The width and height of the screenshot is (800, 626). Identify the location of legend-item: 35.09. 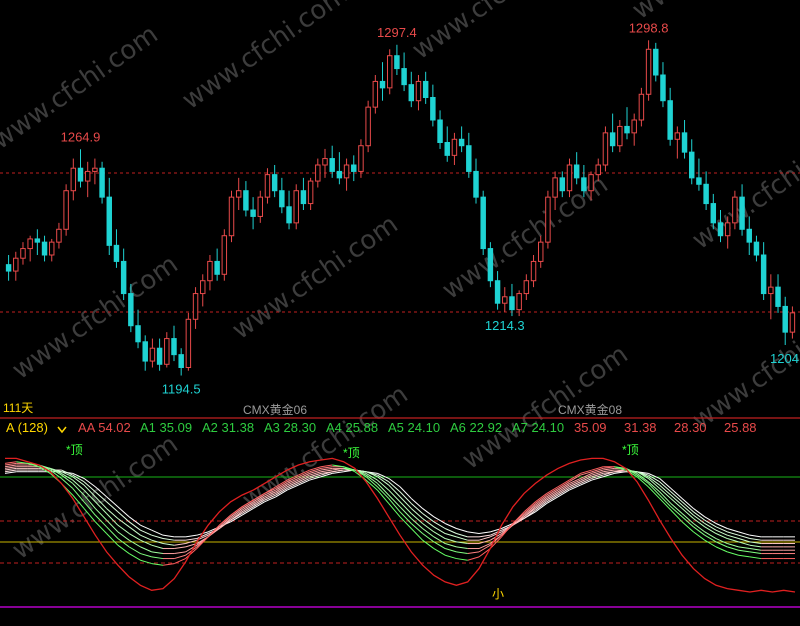
(590, 427).